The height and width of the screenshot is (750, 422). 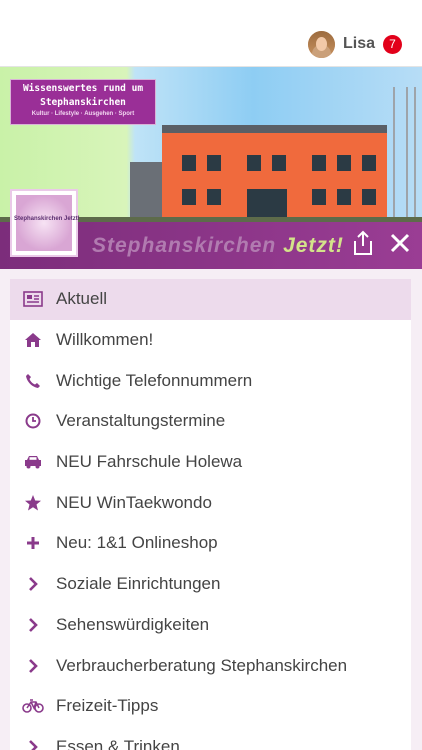 What do you see at coordinates (138, 584) in the screenshot?
I see `menu-item-label: Soziale Einrichtungen` at bounding box center [138, 584].